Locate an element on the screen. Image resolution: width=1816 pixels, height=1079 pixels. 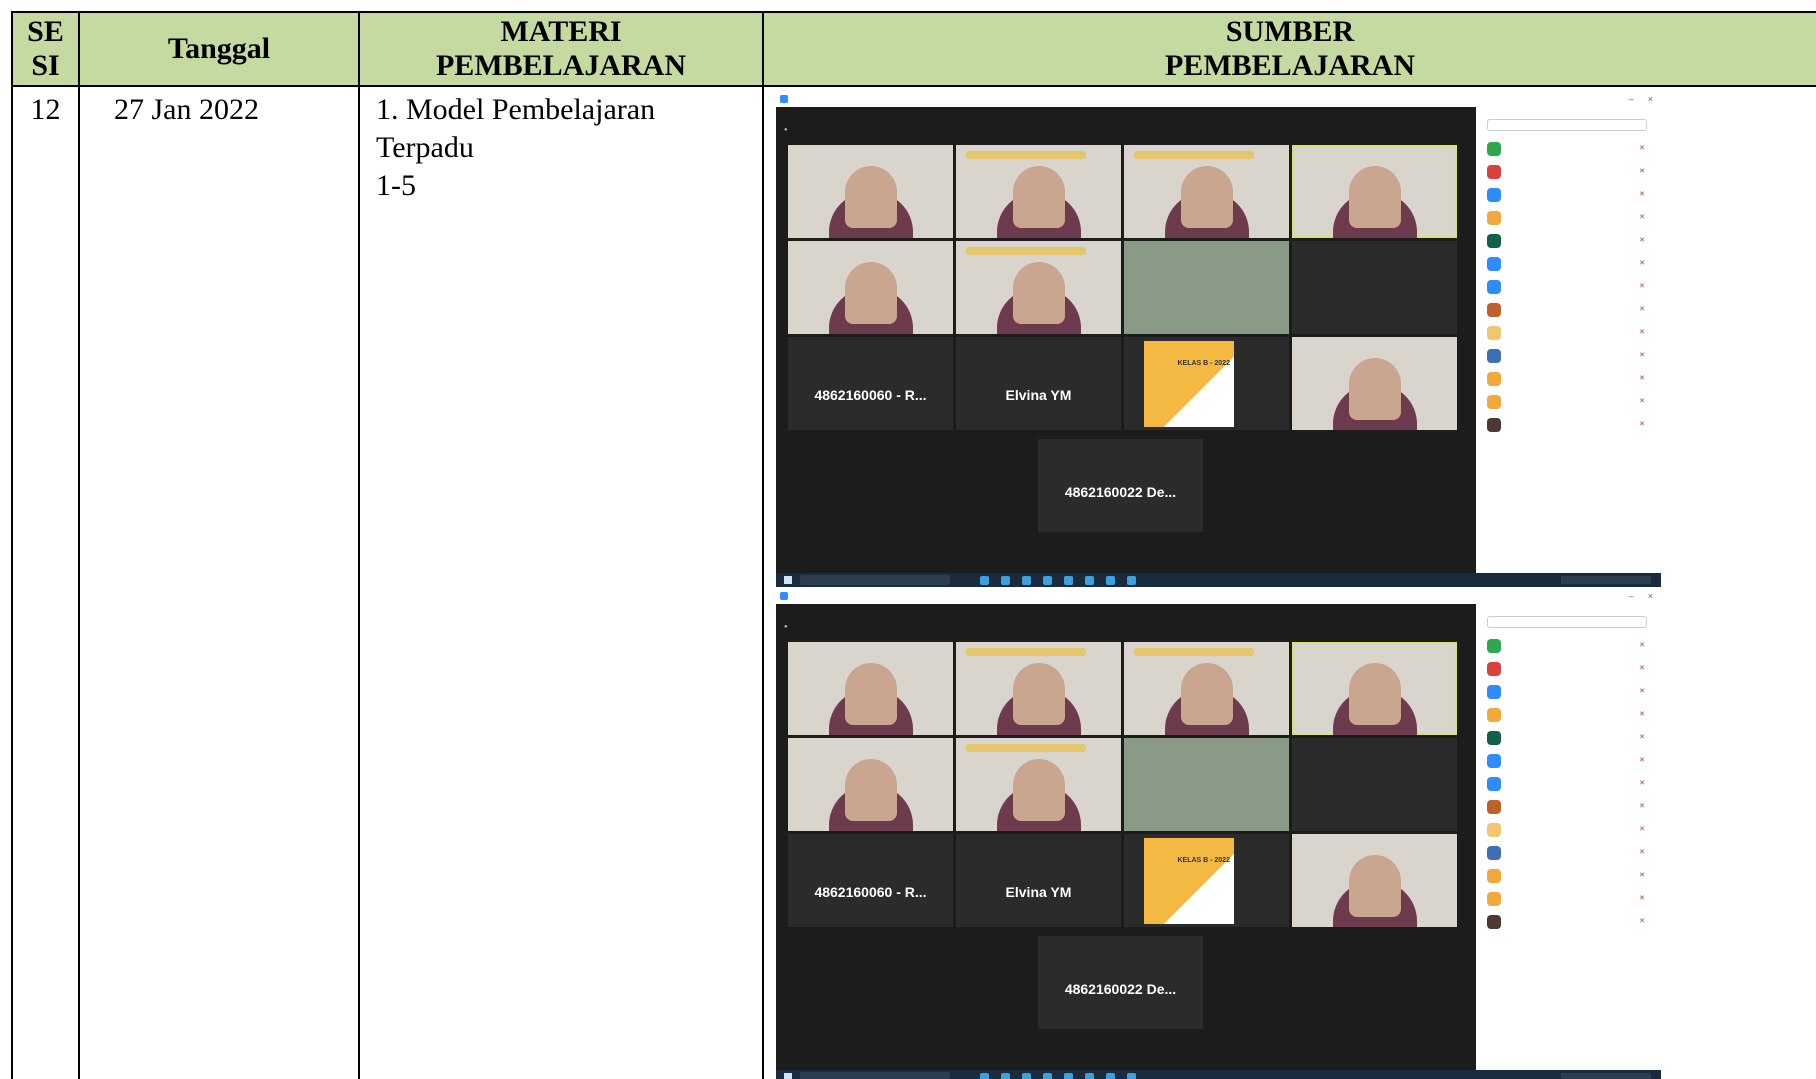
taskbar-clock is located at coordinates (1606, 1076).